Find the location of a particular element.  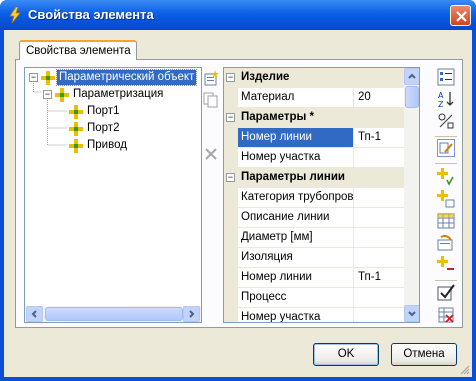

scroll-left-button is located at coordinates (34, 314).